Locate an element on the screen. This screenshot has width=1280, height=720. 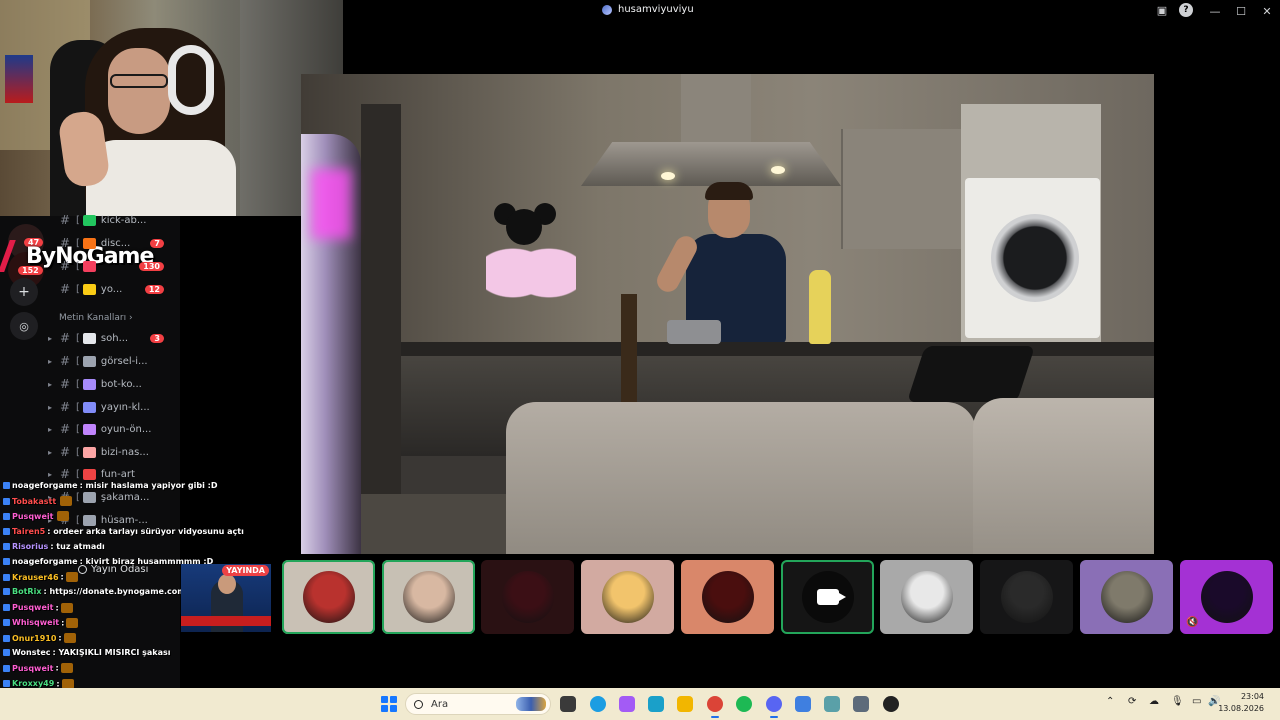
help-icon: ? is located at coordinates (1186, 10).